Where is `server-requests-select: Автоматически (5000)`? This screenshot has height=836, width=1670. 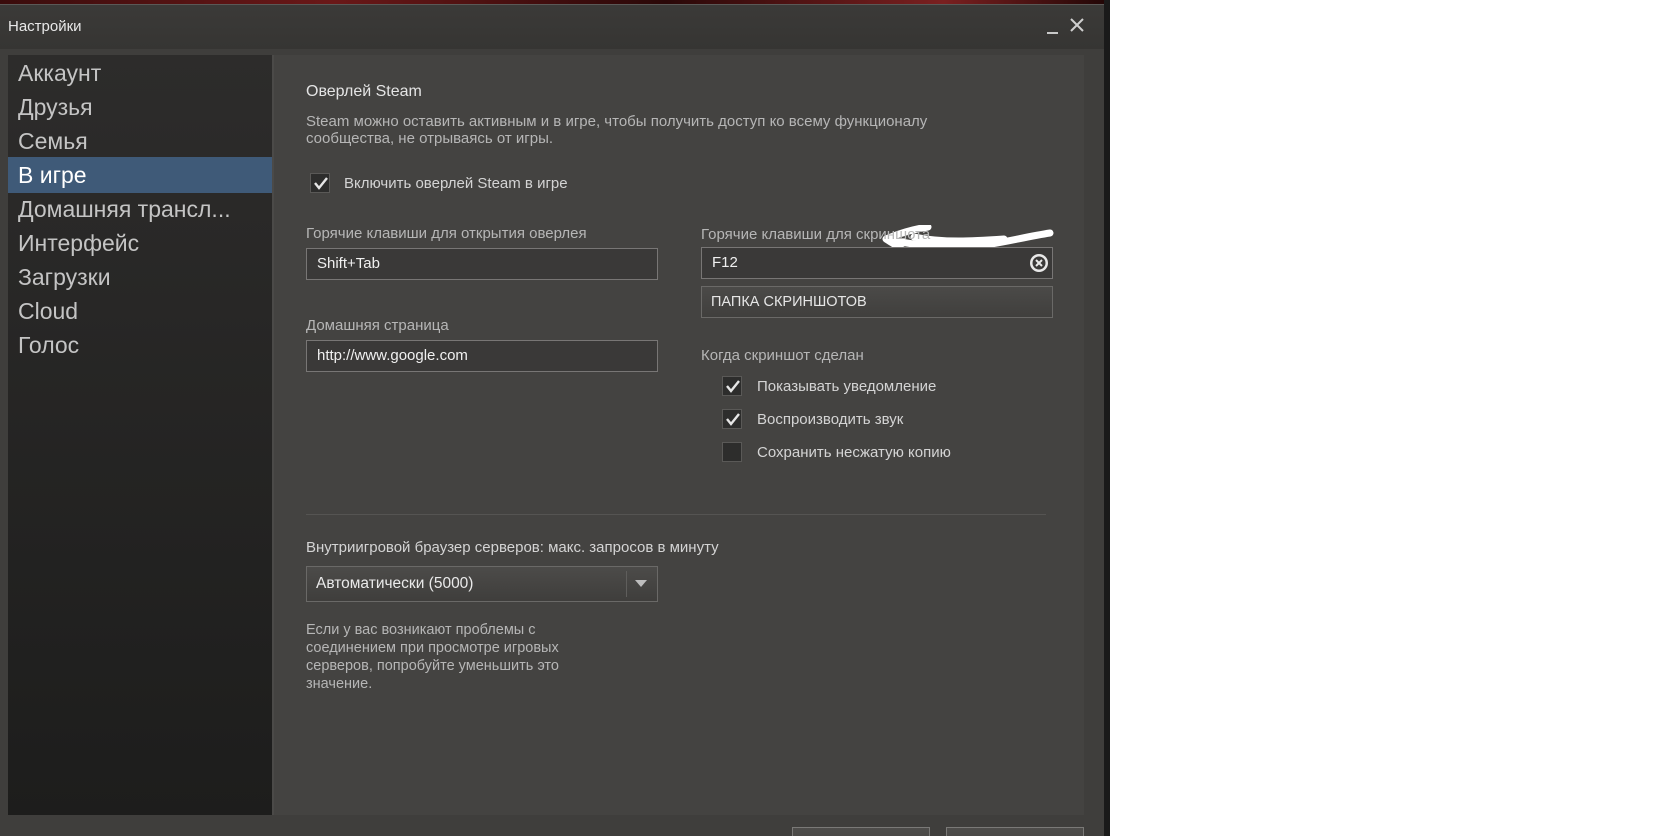 server-requests-select: Автоматически (5000) is located at coordinates (482, 584).